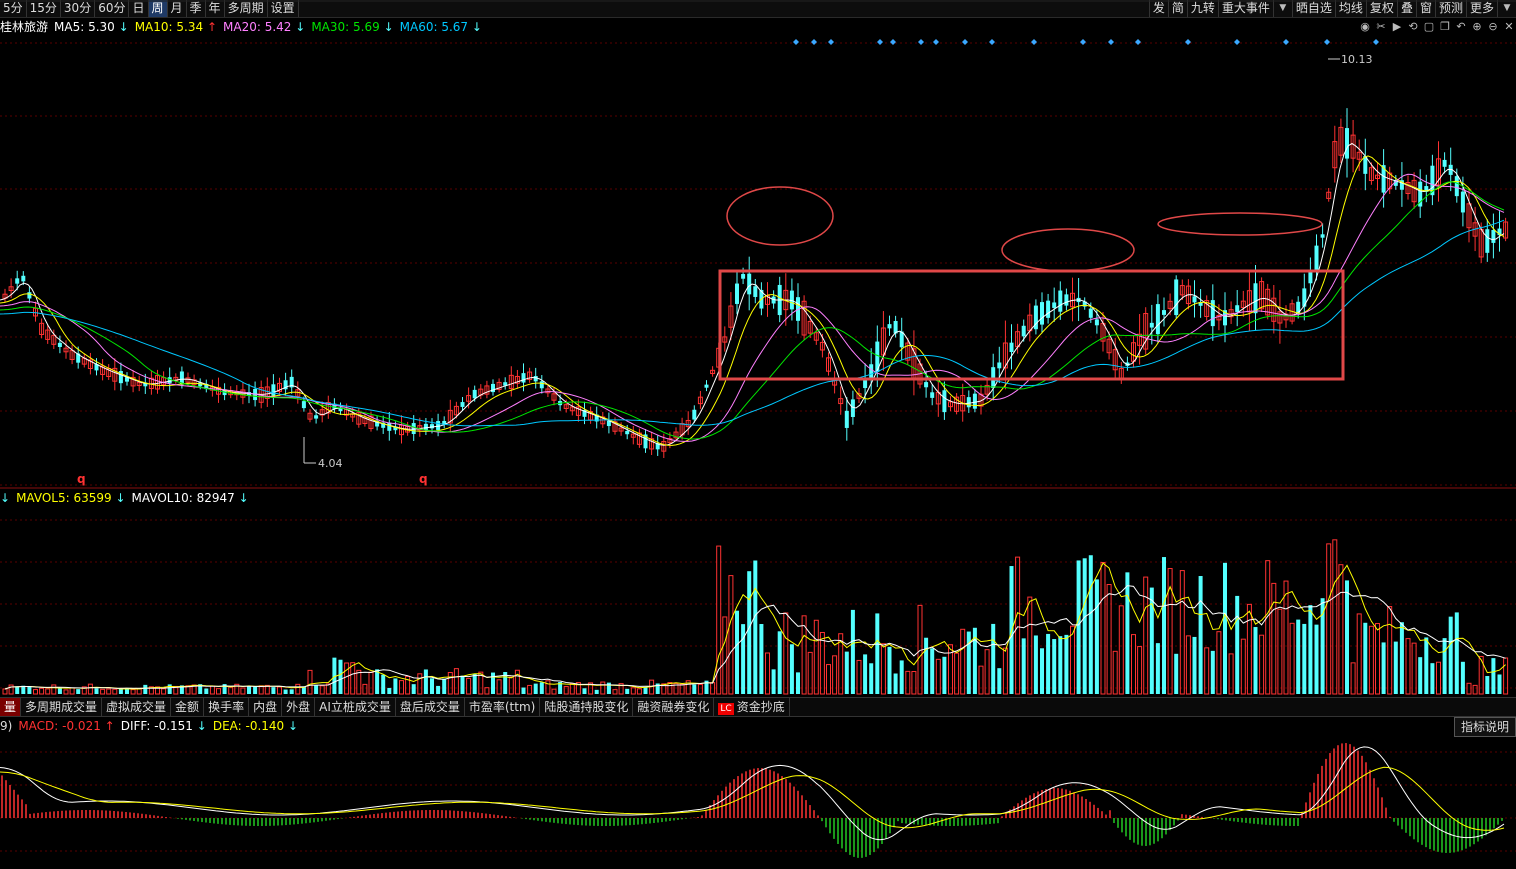 Image resolution: width=1516 pixels, height=869 pixels. Describe the element at coordinates (330, 463) in the screenshot. I see `low-price-label: 4.04` at that location.